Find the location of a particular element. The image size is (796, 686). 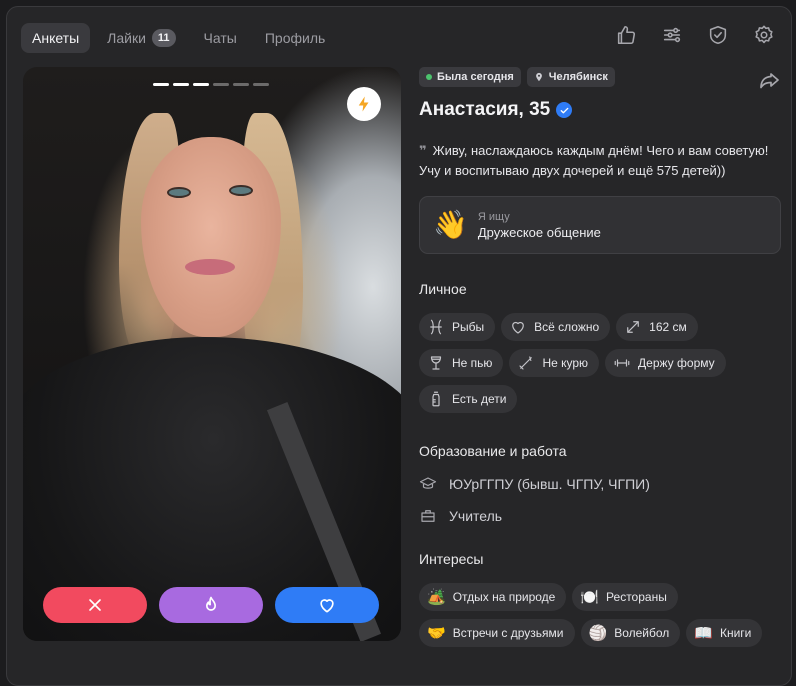

waving-hand-icon: 👋 is located at coordinates (450, 224).